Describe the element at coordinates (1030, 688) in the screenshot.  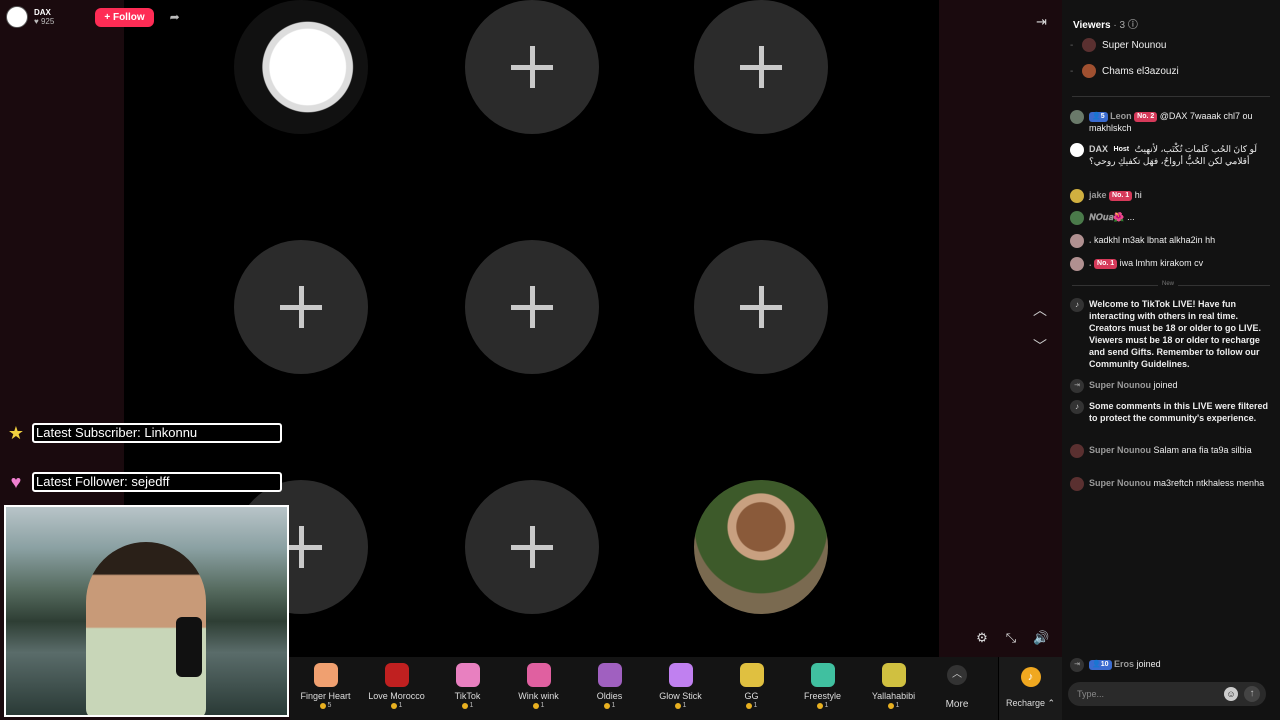
I see `recharge-button: ♪ Recharge ⌃` at that location.